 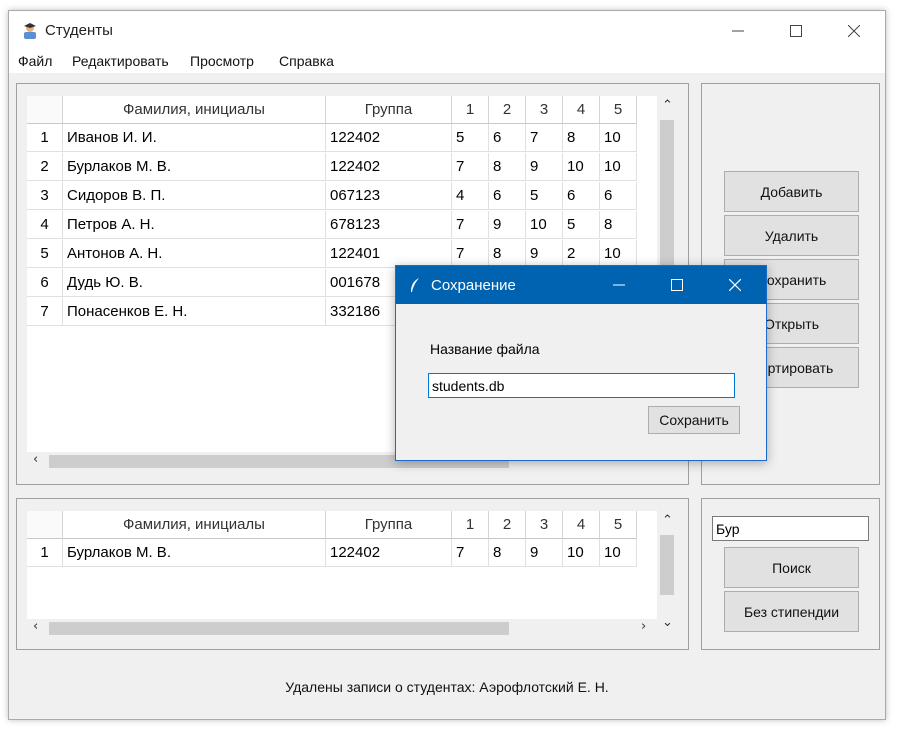 I want to click on search-button: Поиск, so click(x=791, y=567).